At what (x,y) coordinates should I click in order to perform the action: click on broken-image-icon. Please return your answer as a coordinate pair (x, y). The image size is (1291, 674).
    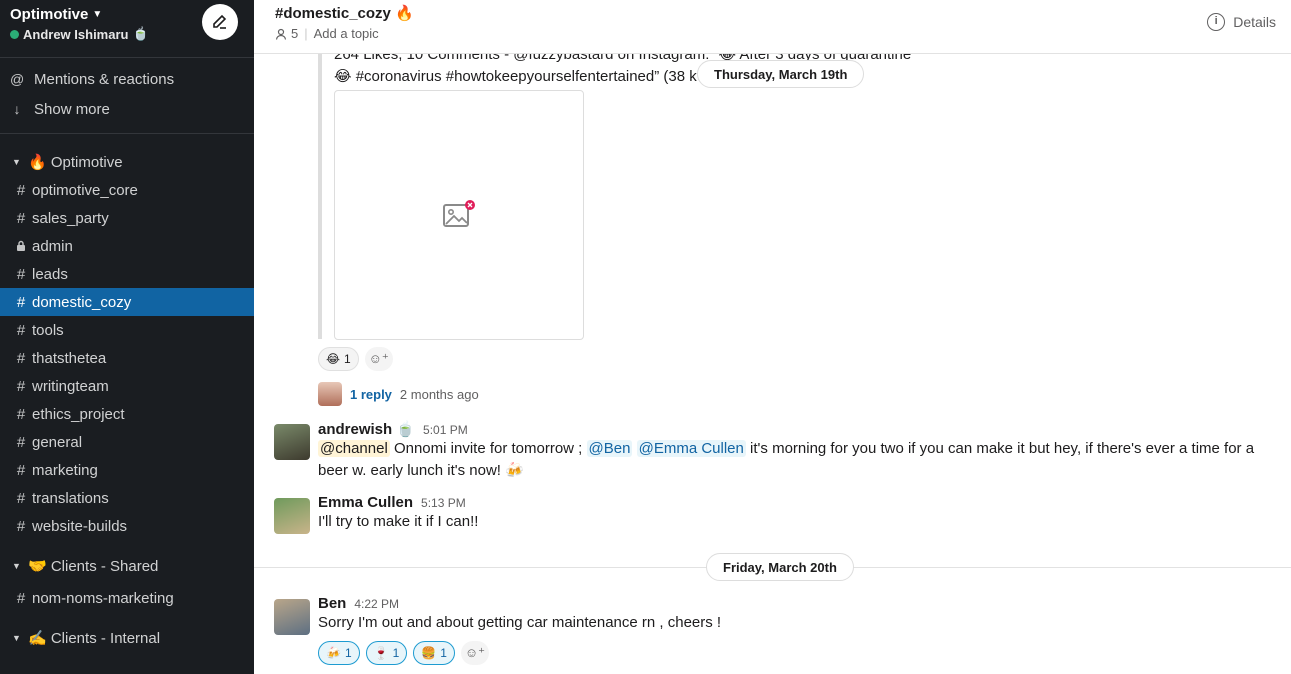
    Looking at the image, I should click on (459, 213).